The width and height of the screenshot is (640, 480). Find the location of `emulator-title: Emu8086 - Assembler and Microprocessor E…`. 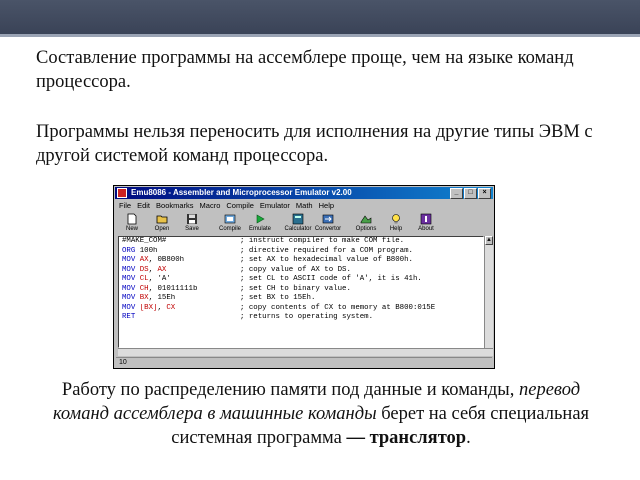

emulator-title: Emu8086 - Assembler and Microprocessor E… is located at coordinates (241, 192).